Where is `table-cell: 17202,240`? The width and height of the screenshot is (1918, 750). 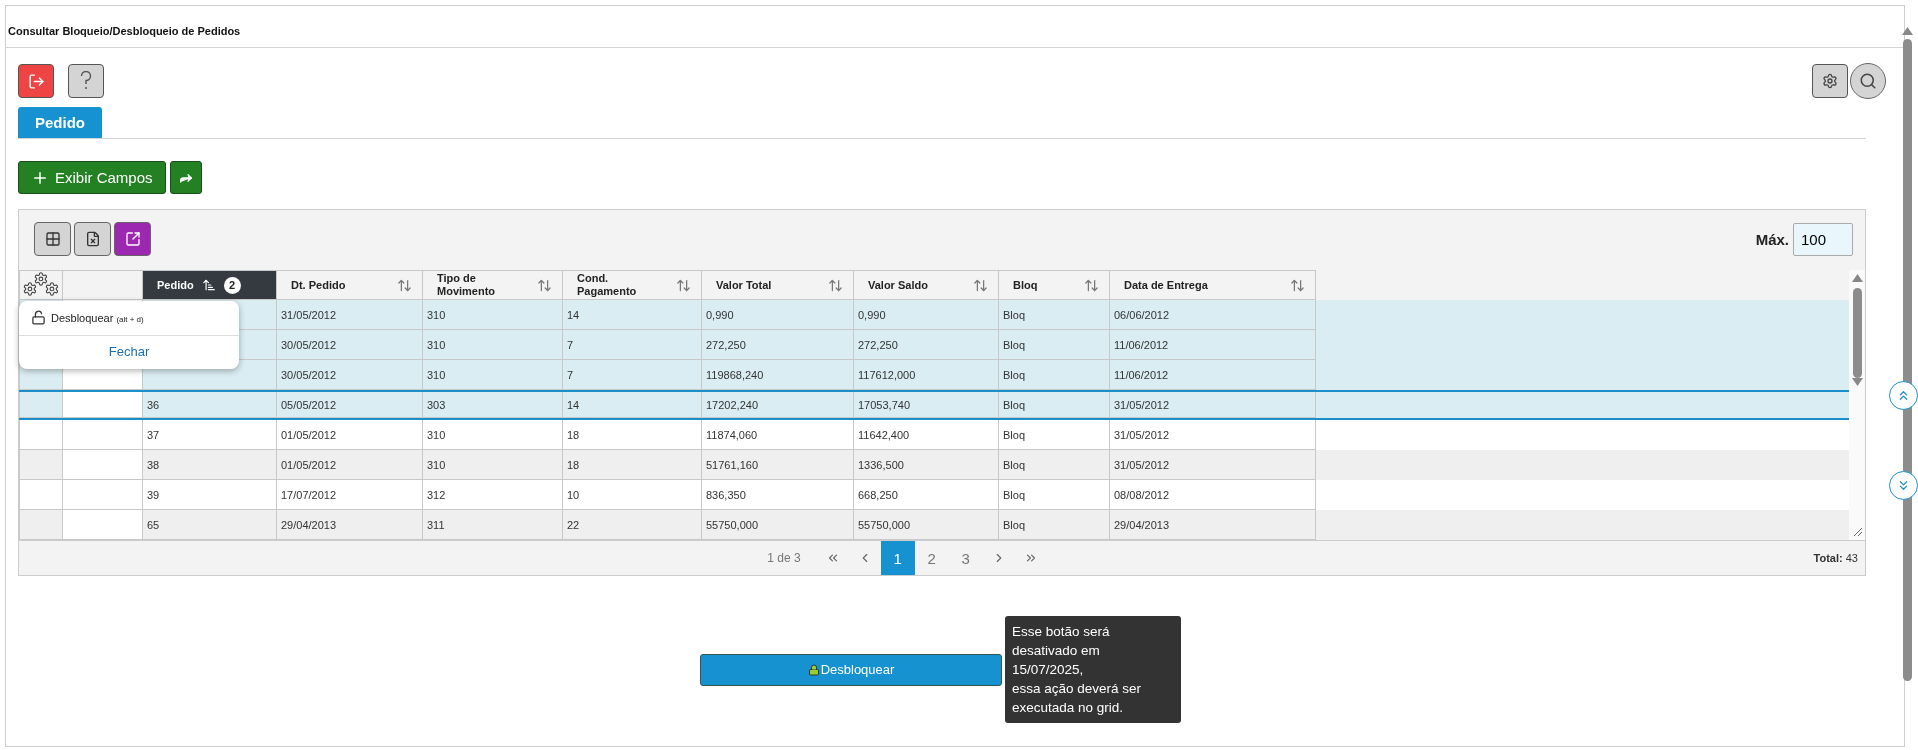
table-cell: 17202,240 is located at coordinates (778, 405).